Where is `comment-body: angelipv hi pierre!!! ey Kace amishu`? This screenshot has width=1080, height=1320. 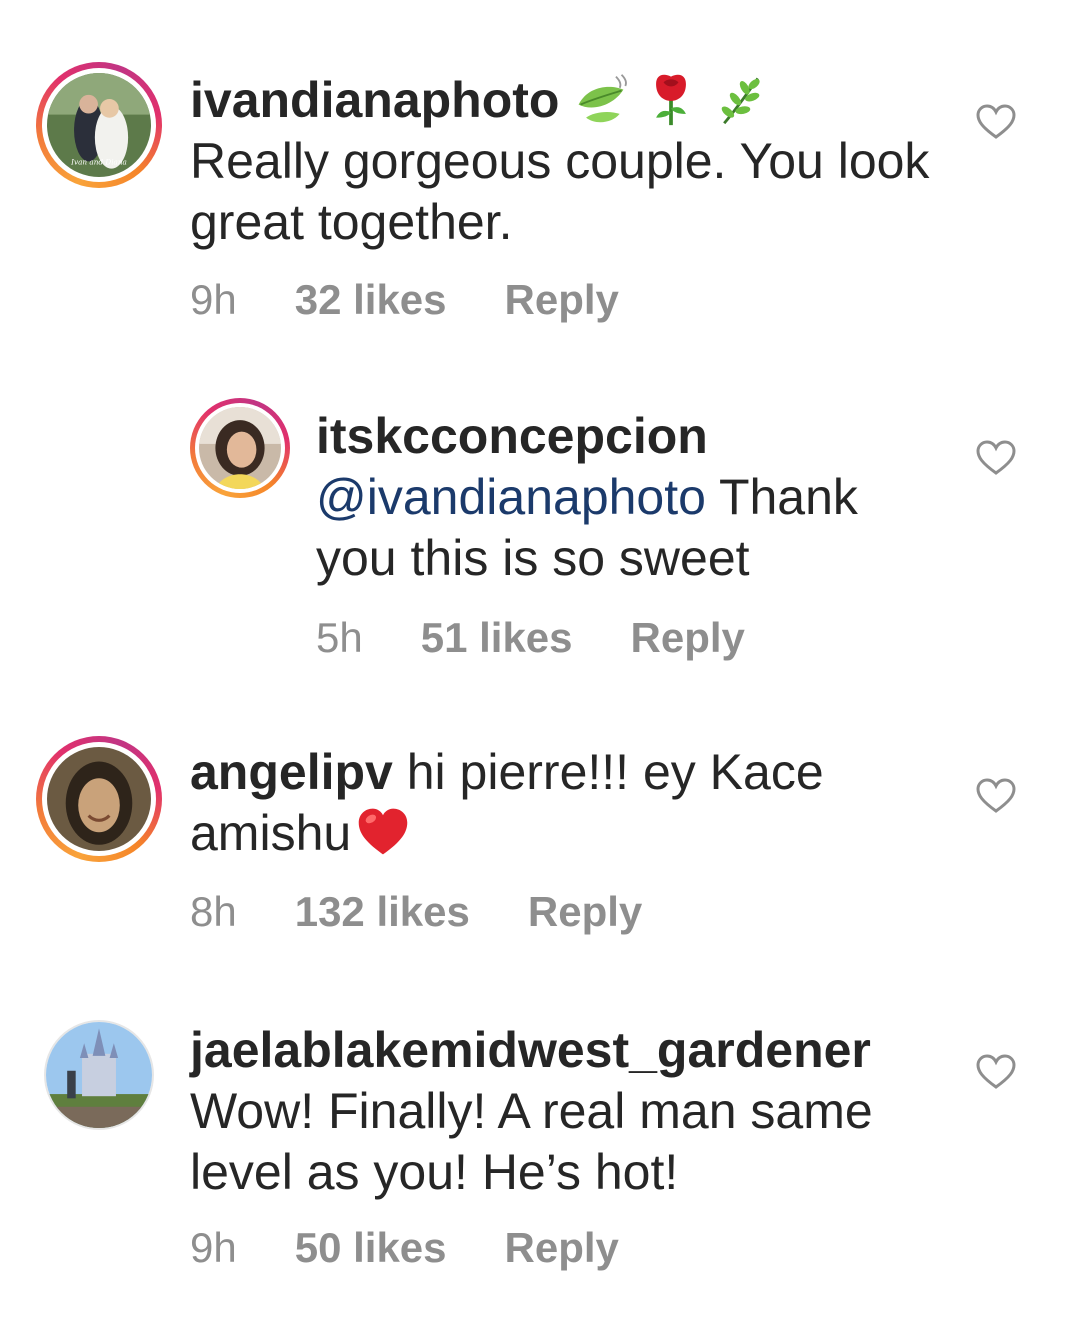 comment-body: angelipv hi pierre!!! ey Kace amishu is located at coordinates (560, 803).